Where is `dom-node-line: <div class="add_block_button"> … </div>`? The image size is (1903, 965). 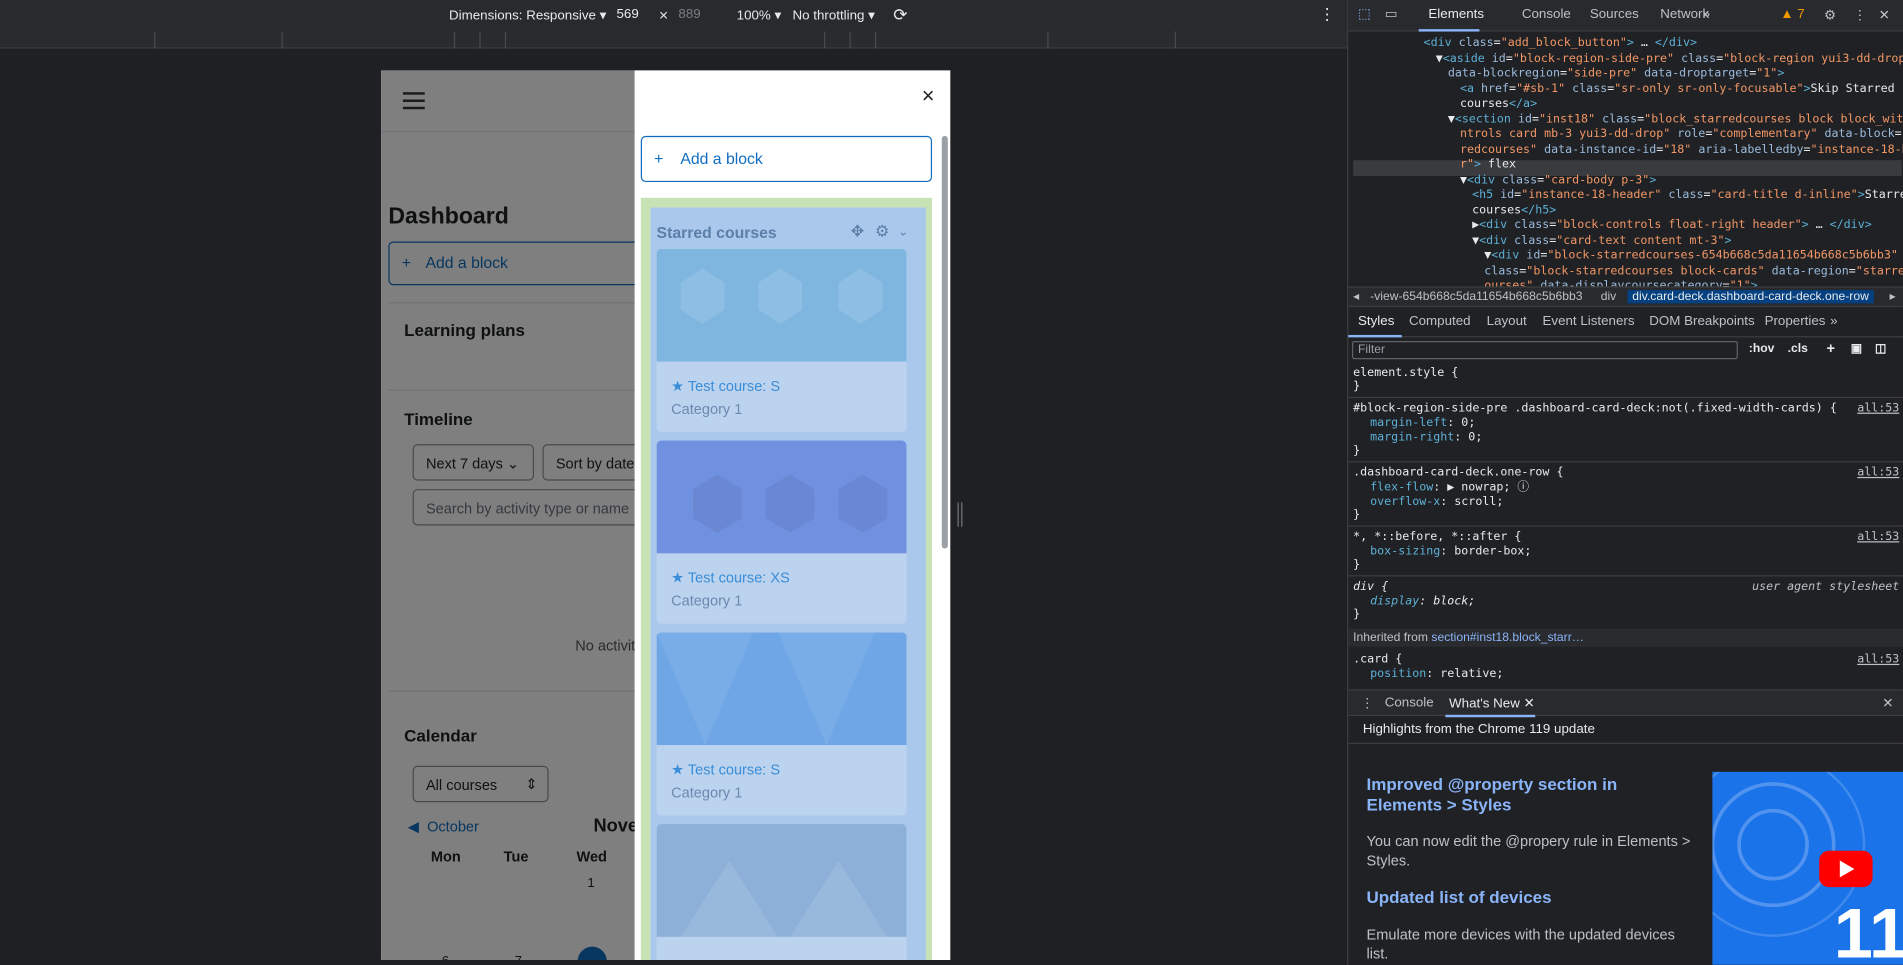 dom-node-line: <div class="add_block_button"> … </div> is located at coordinates (1663, 43).